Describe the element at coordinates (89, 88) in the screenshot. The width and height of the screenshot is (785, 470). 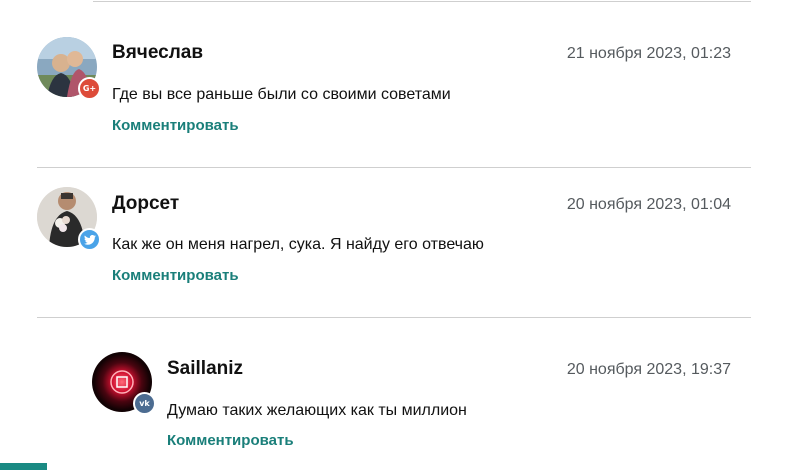
I see `google-plus-icon: G+` at that location.